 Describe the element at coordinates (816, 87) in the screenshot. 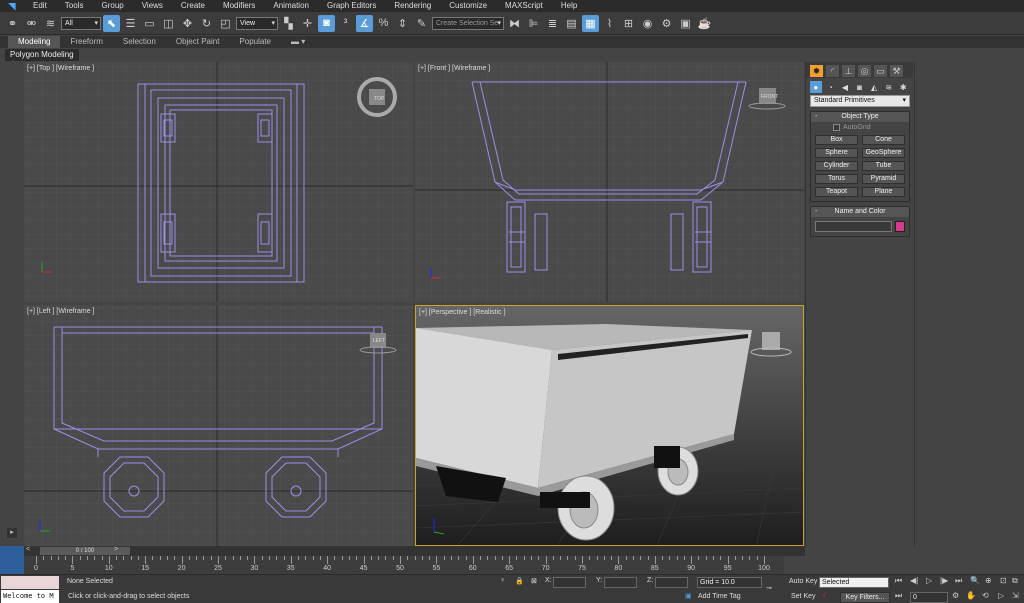

I see `geometry-icon: ●` at that location.